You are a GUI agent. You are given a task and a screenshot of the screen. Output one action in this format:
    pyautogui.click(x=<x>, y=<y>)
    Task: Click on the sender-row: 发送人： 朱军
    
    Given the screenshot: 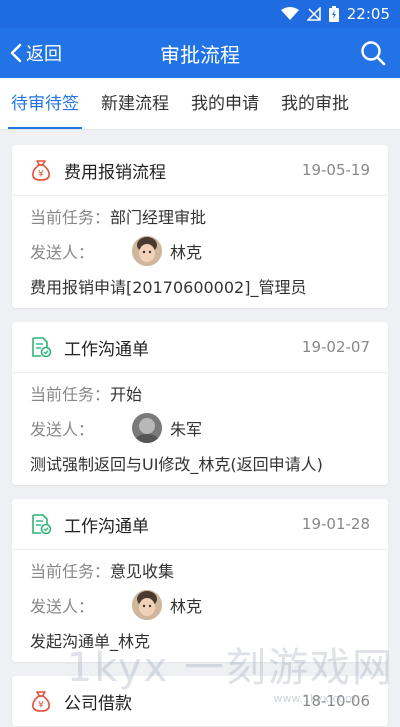 What is the action you would take?
    pyautogui.click(x=200, y=428)
    